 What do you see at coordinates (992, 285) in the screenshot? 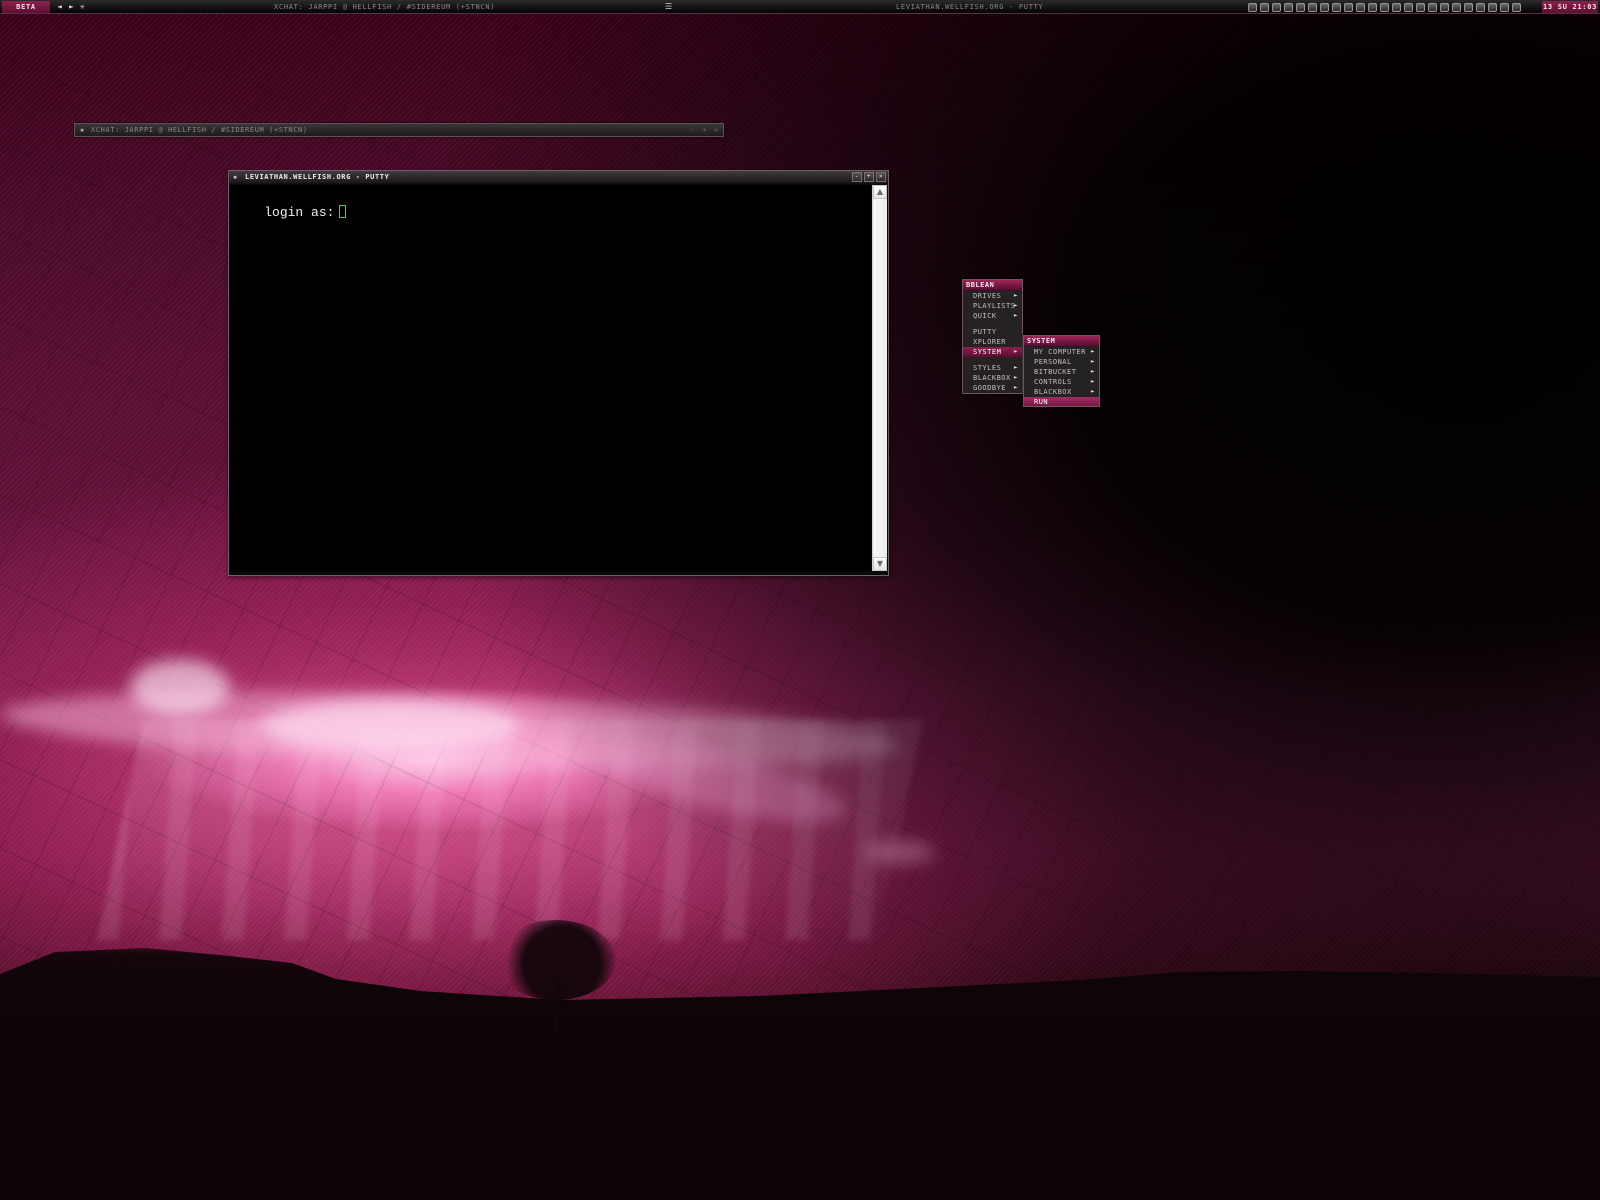
I see `bblean-menu-title: BBLEAN` at bounding box center [992, 285].